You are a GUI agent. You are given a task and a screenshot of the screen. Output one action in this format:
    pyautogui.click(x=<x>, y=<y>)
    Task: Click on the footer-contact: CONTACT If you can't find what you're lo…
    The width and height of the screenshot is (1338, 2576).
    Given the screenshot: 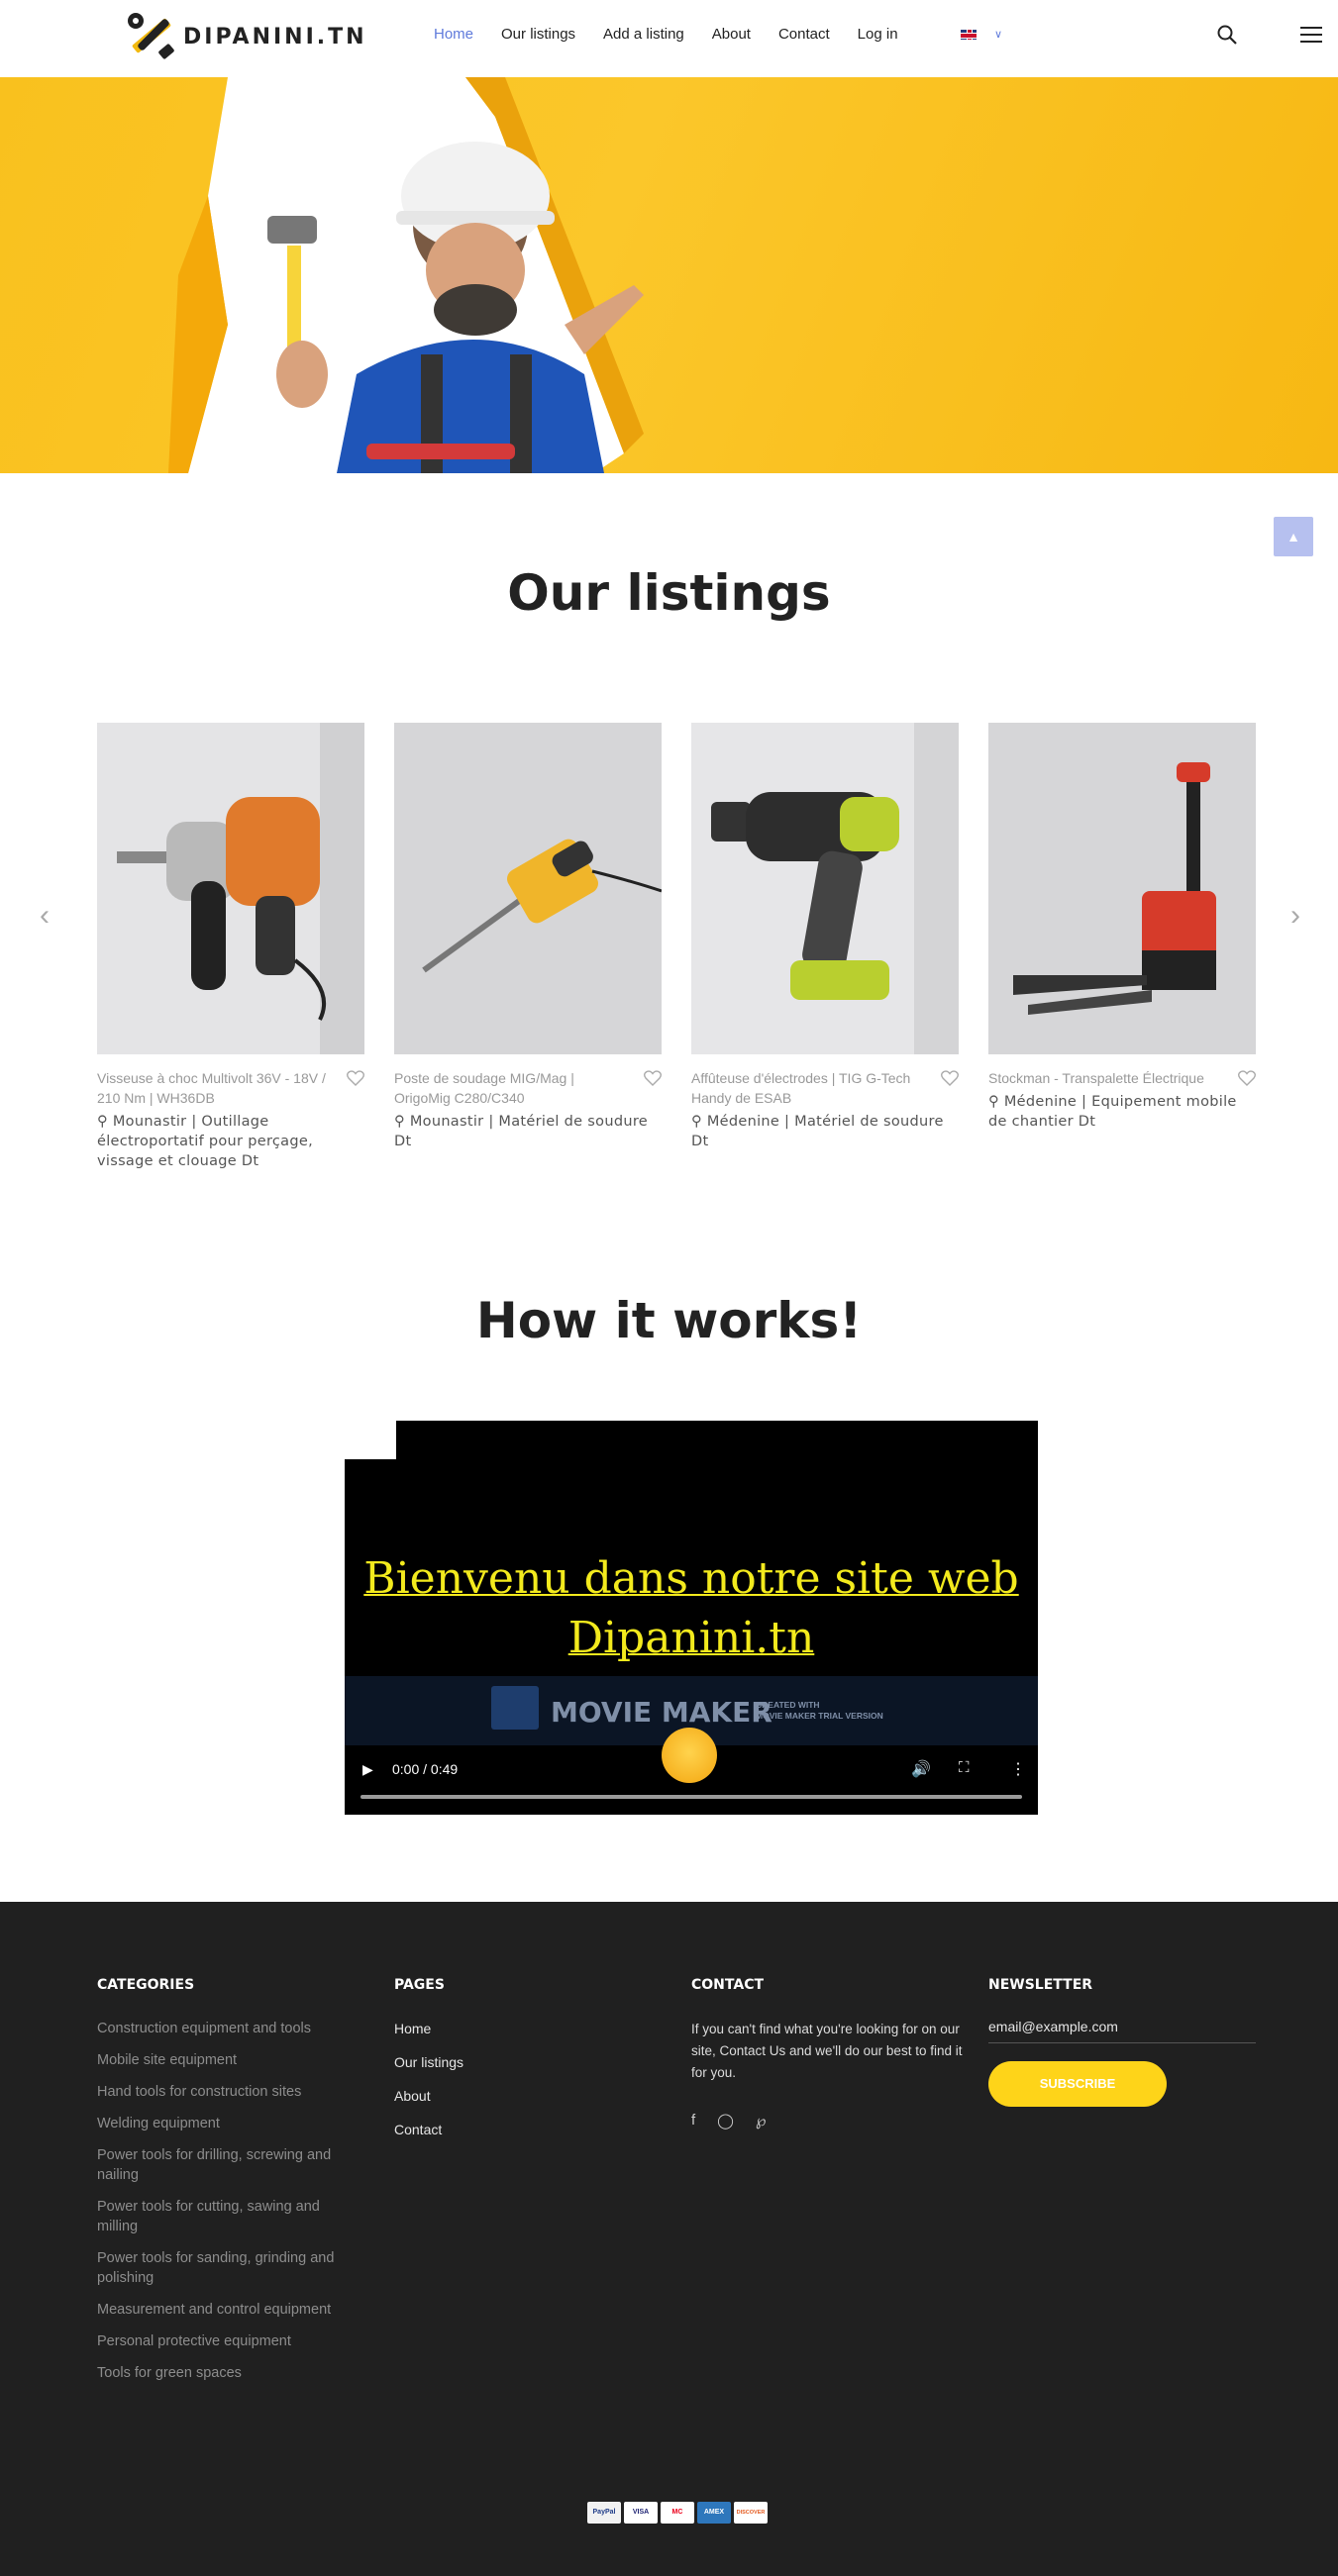 What is the action you would take?
    pyautogui.click(x=828, y=2053)
    